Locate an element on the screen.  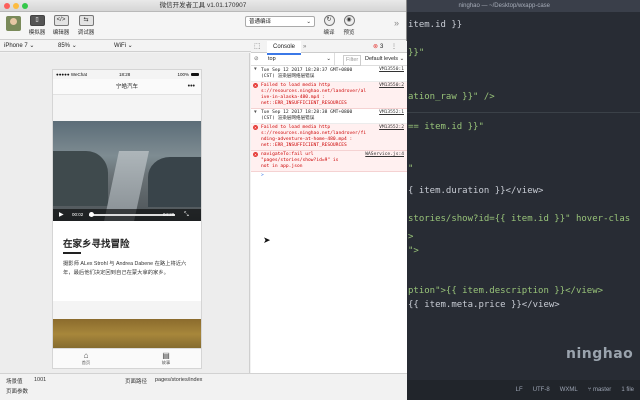
message-source-link: VM13552:1 is located at coordinates (391, 113).